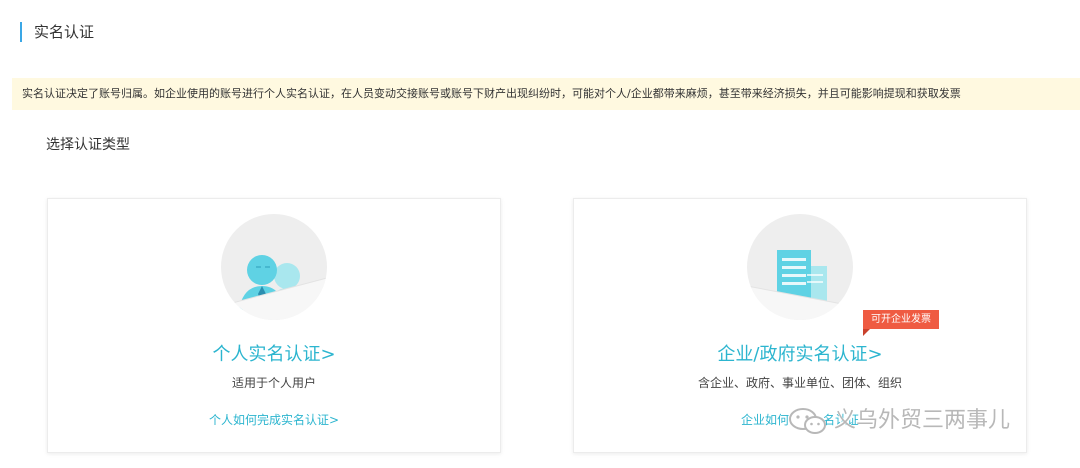 The height and width of the screenshot is (468, 1080). I want to click on invoice-badge: 可开企业发票, so click(901, 323).